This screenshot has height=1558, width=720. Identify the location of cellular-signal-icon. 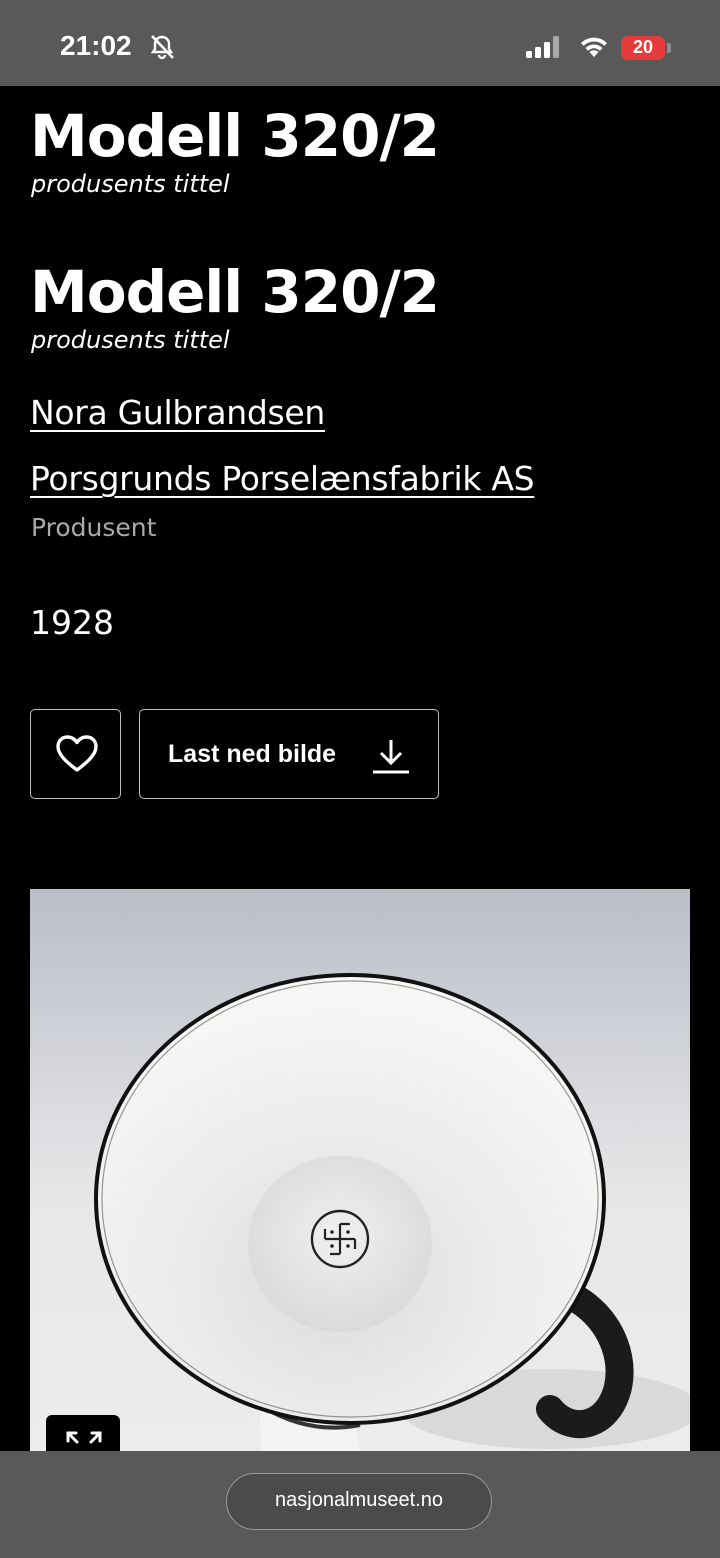
(542, 47).